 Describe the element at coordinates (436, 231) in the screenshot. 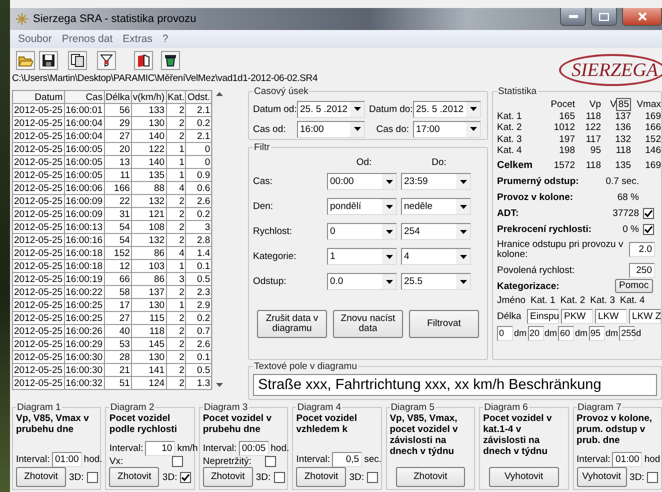

I see `filter-dropdown: 254` at that location.